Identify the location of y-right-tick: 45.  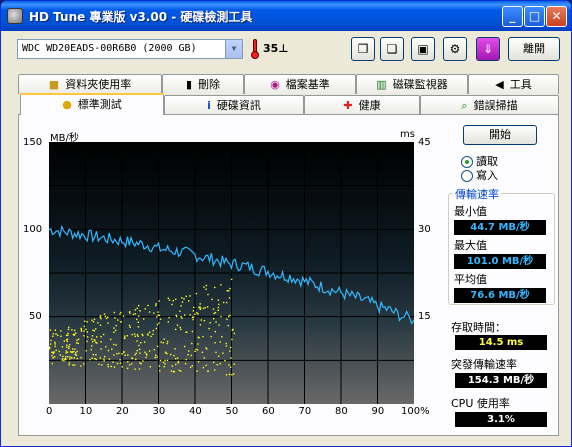
(424, 142).